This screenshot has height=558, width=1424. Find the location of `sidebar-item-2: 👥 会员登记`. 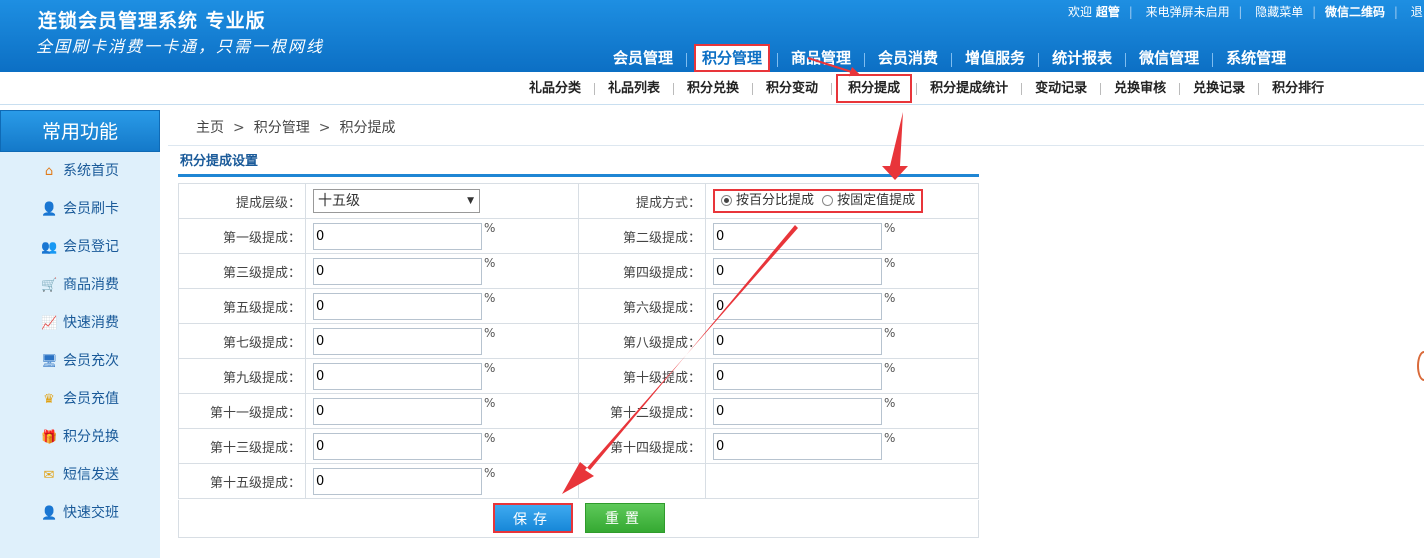

sidebar-item-2: 👥 会员登记 is located at coordinates (80, 247).